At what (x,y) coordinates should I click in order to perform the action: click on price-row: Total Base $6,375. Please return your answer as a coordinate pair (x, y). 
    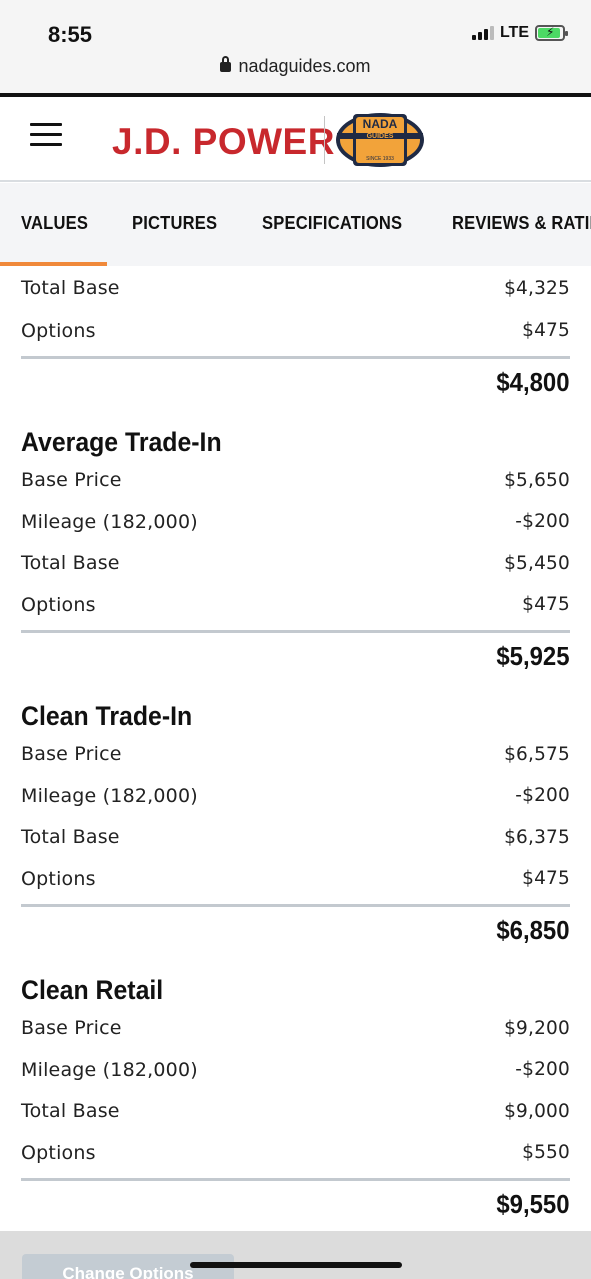
    Looking at the image, I should click on (295, 838).